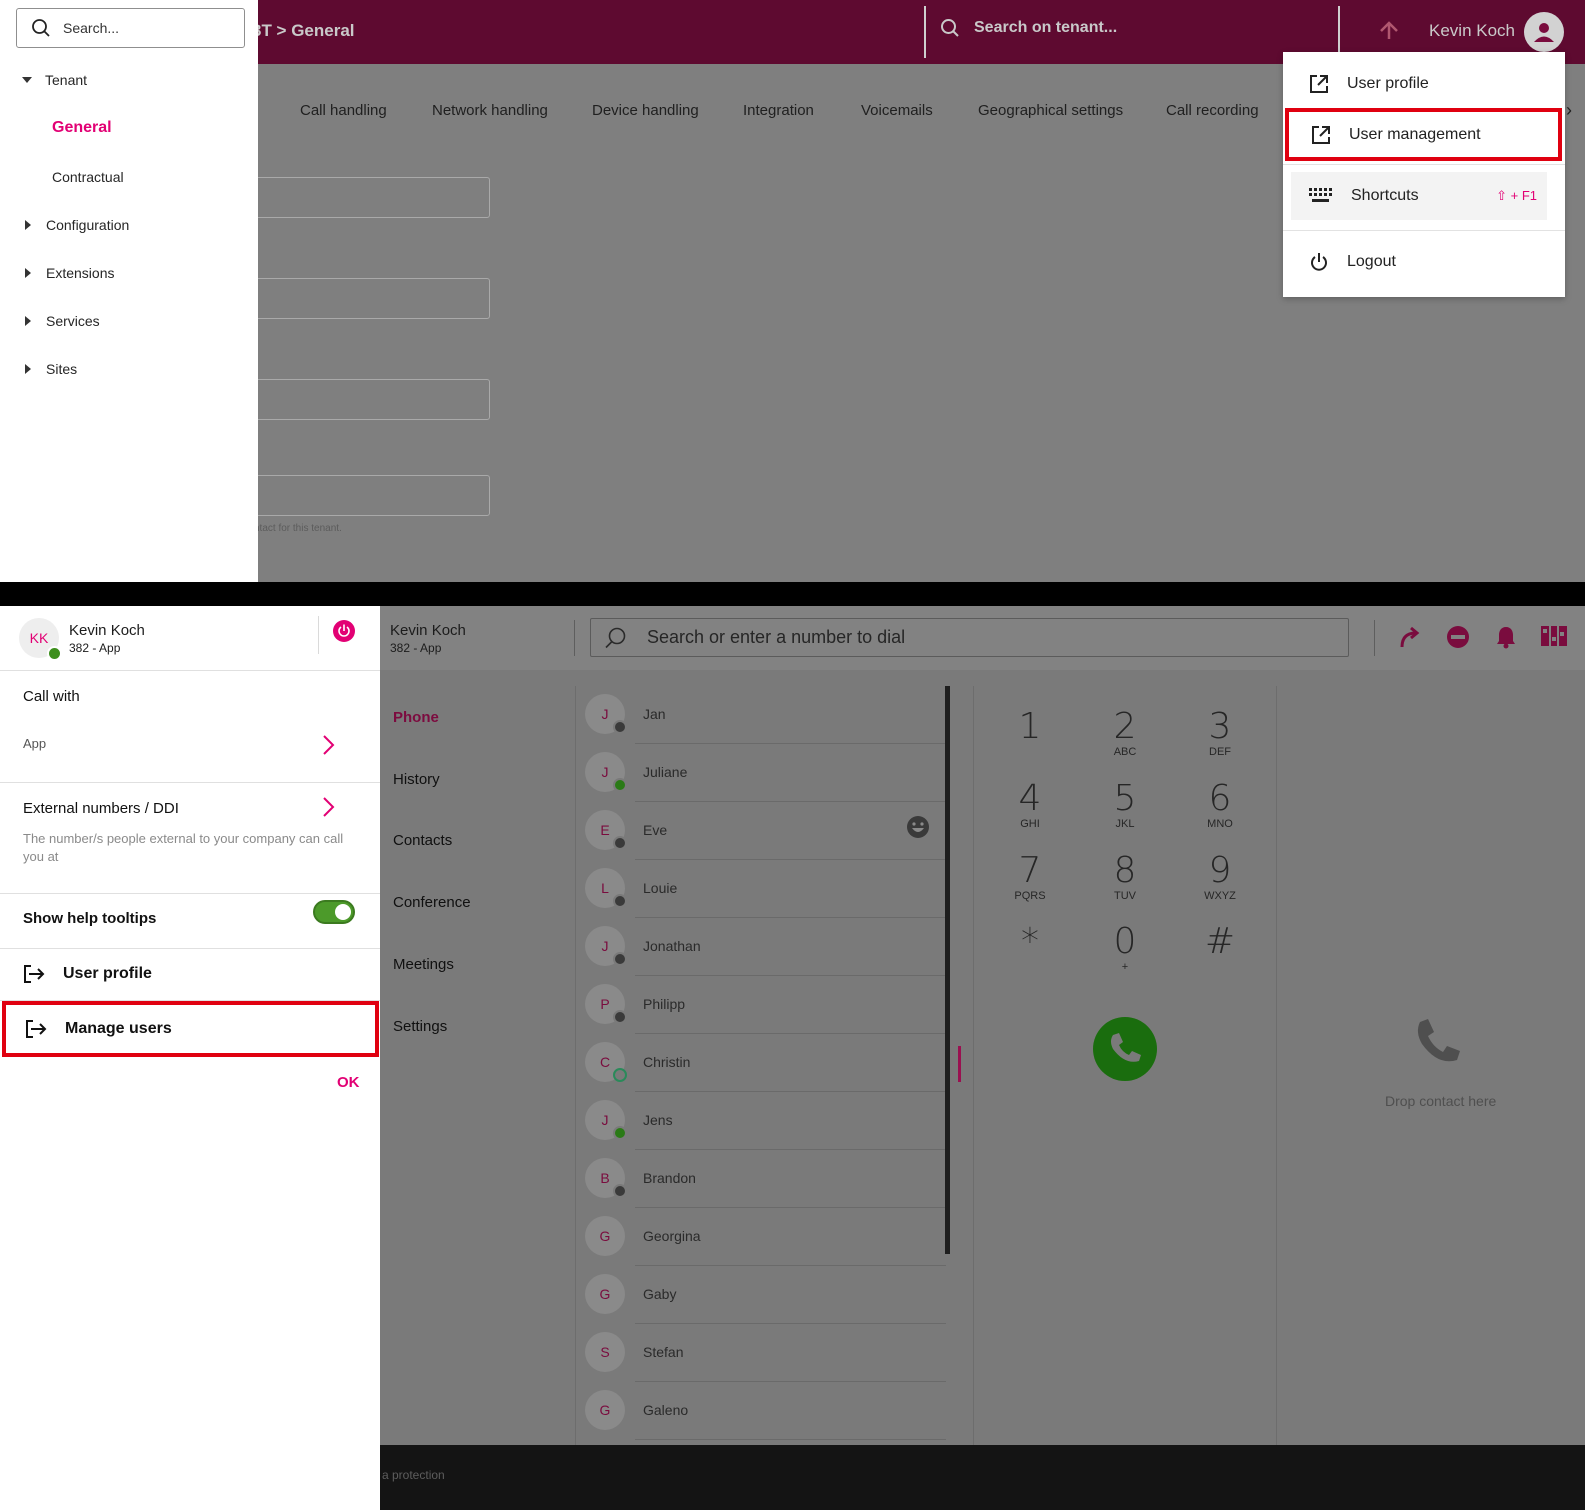  Describe the element at coordinates (765, 773) in the screenshot. I see `contact-row: J Juliane` at that location.